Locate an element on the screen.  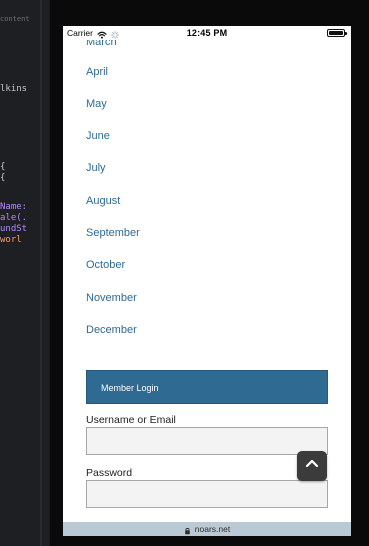
password-label: Password is located at coordinates (109, 473).